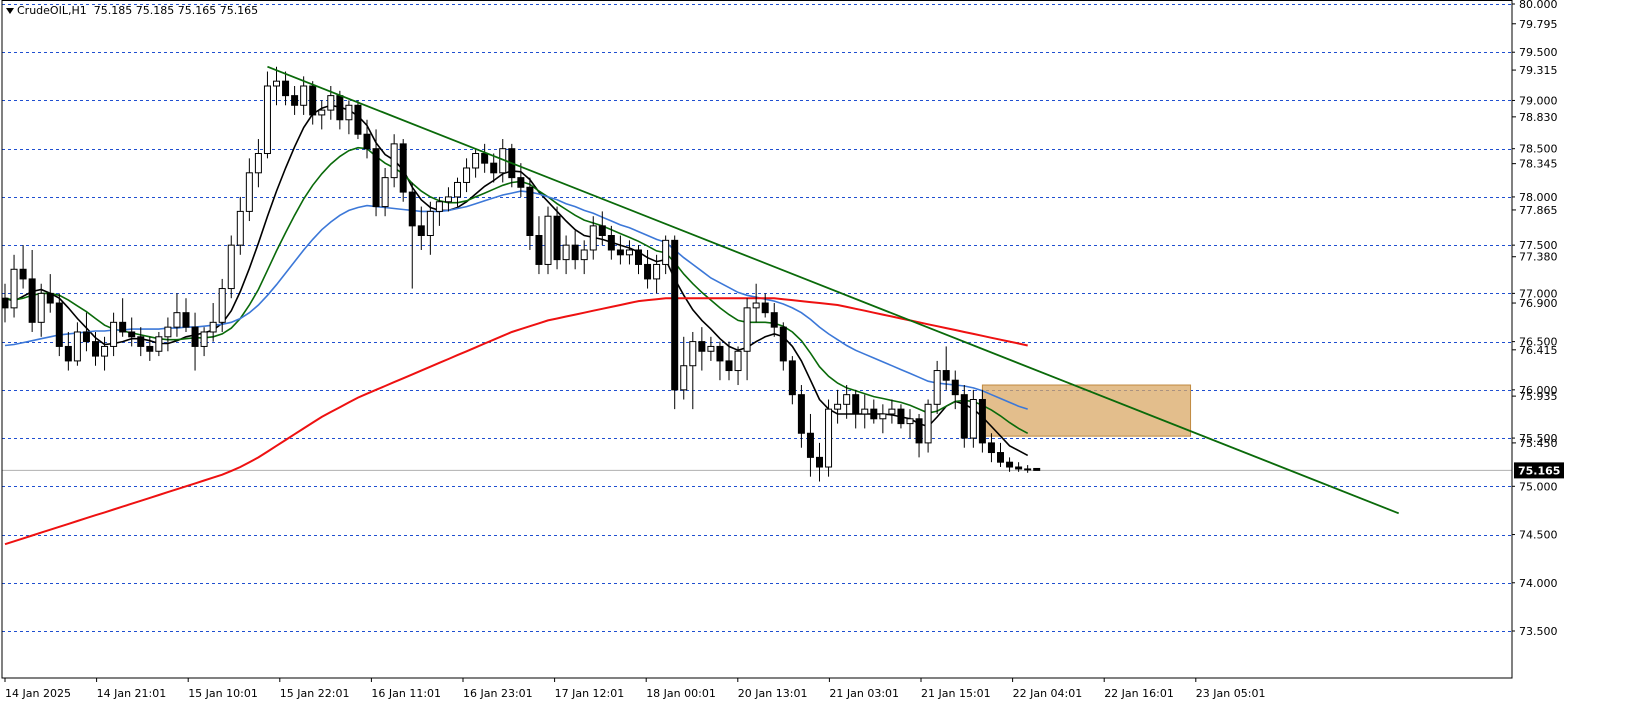 Image resolution: width=1651 pixels, height=704 pixels. What do you see at coordinates (956, 693) in the screenshot?
I see `time-label: 21 Jan 15:01` at bounding box center [956, 693].